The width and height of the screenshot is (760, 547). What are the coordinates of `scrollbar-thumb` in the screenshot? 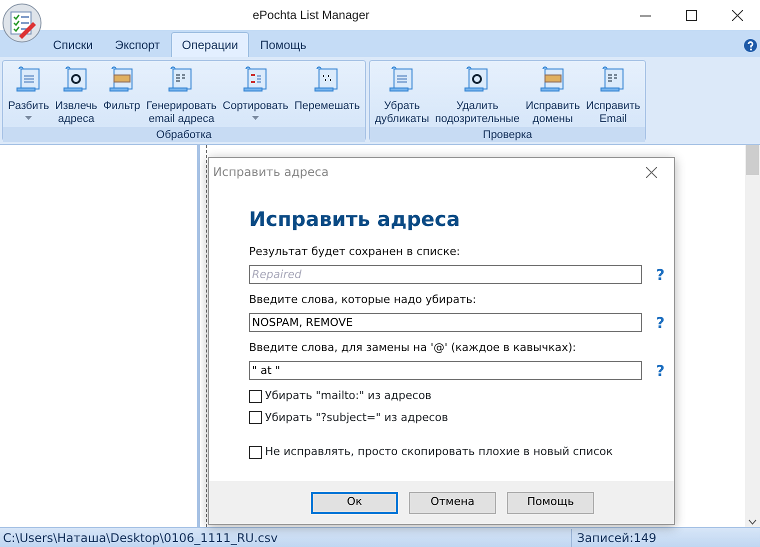 It's located at (752, 160).